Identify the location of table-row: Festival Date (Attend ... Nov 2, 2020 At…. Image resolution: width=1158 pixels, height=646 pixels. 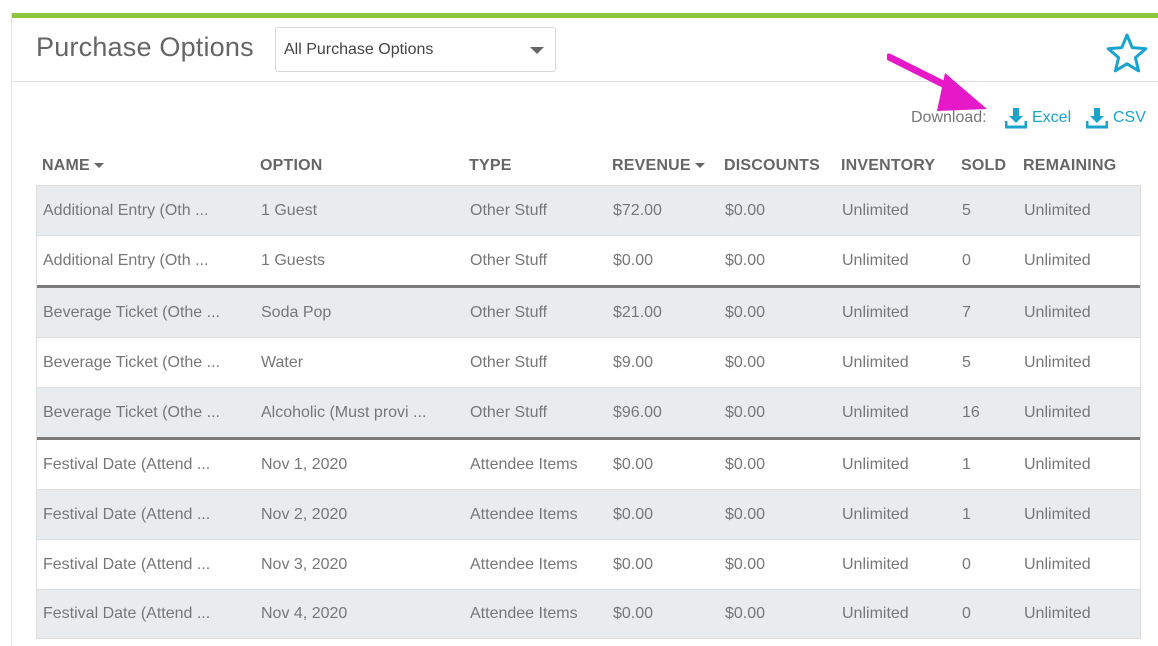
(588, 514).